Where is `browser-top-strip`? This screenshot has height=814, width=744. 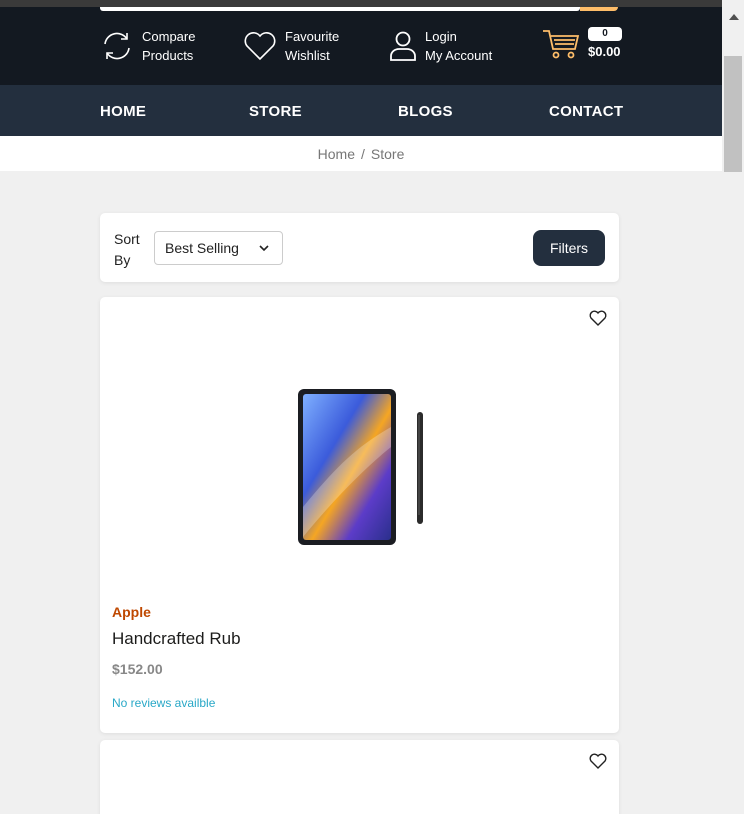 browser-top-strip is located at coordinates (361, 3).